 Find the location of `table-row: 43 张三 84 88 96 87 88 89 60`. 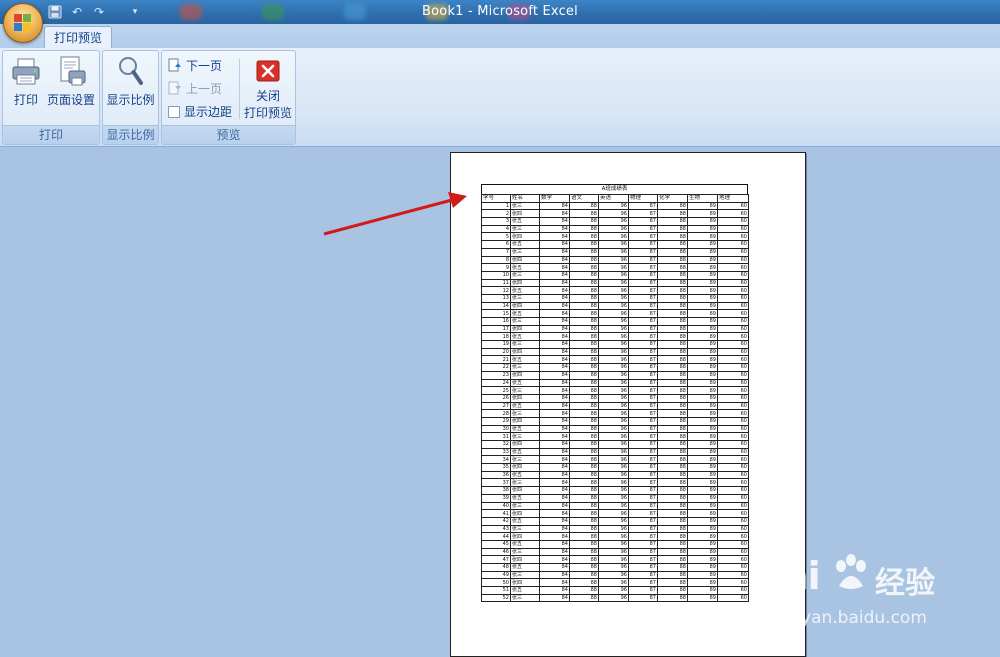

table-row: 43 张三 84 88 96 87 88 89 60 is located at coordinates (615, 529).